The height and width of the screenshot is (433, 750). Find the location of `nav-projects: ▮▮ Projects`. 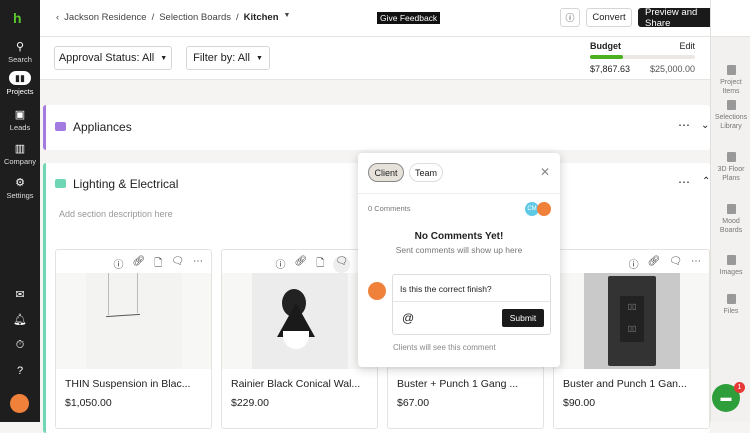

nav-projects: ▮▮ Projects is located at coordinates (20, 83).